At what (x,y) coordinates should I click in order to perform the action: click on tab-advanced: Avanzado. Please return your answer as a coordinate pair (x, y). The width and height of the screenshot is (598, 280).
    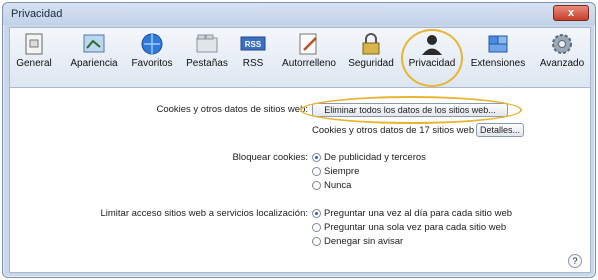
    Looking at the image, I should click on (562, 58).